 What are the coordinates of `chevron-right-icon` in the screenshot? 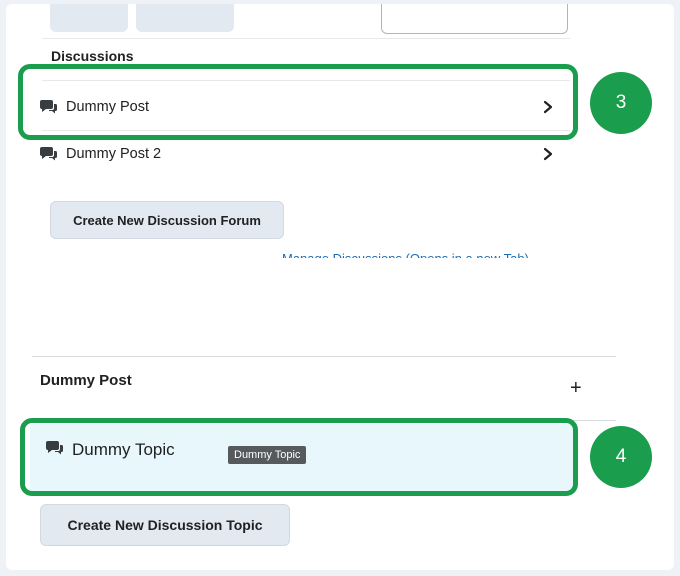 It's located at (548, 154).